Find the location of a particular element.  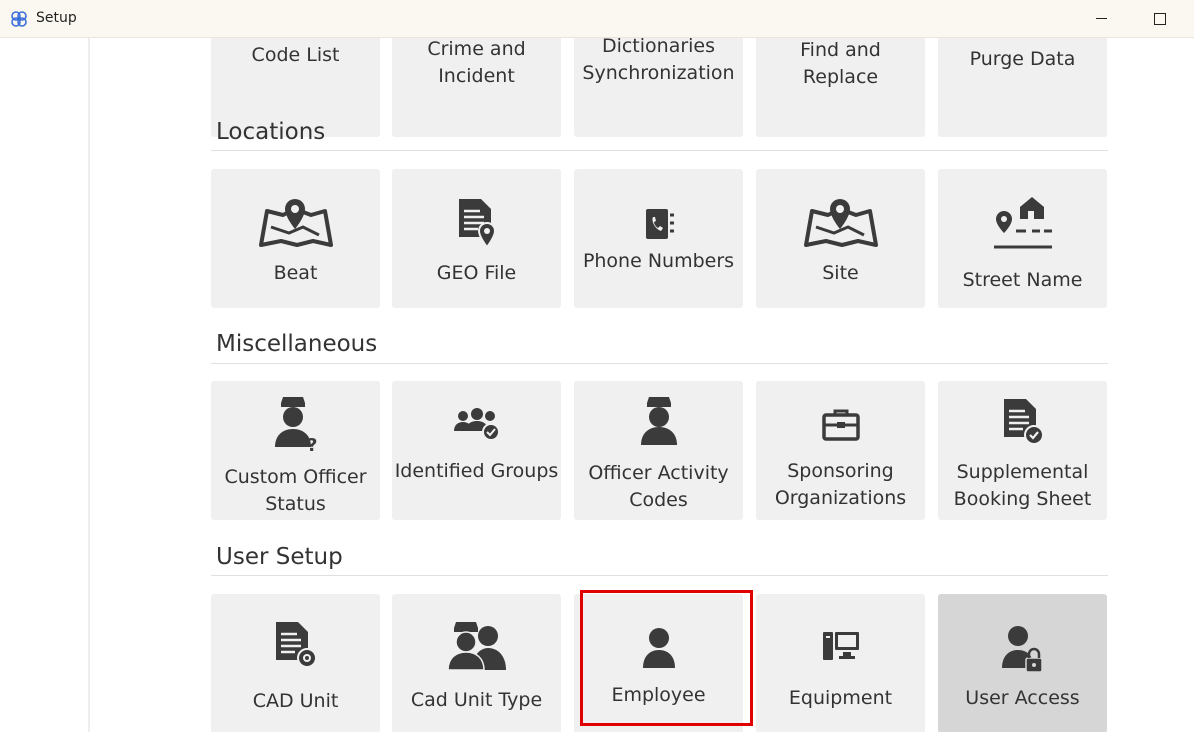

briefcase-icon is located at coordinates (840, 424).